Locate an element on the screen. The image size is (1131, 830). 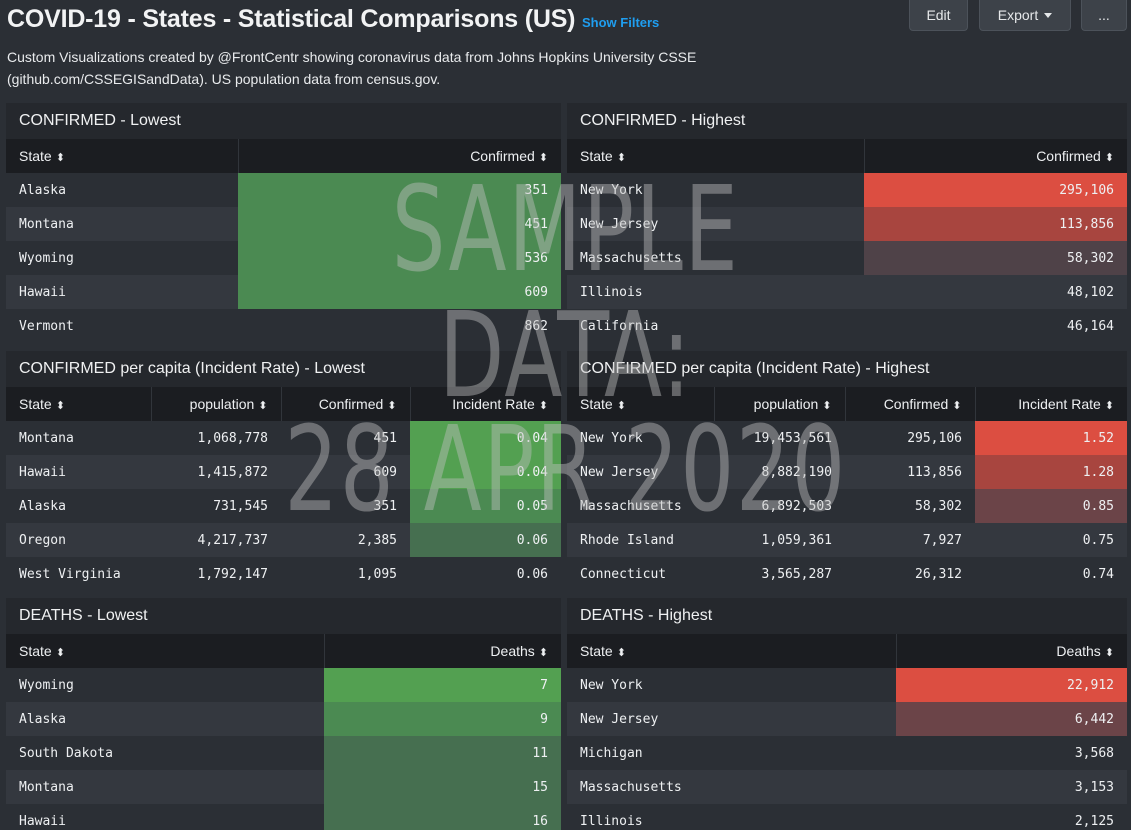
table-row: New Jersey 8,882,190 113,856 1.28 is located at coordinates (847, 472).